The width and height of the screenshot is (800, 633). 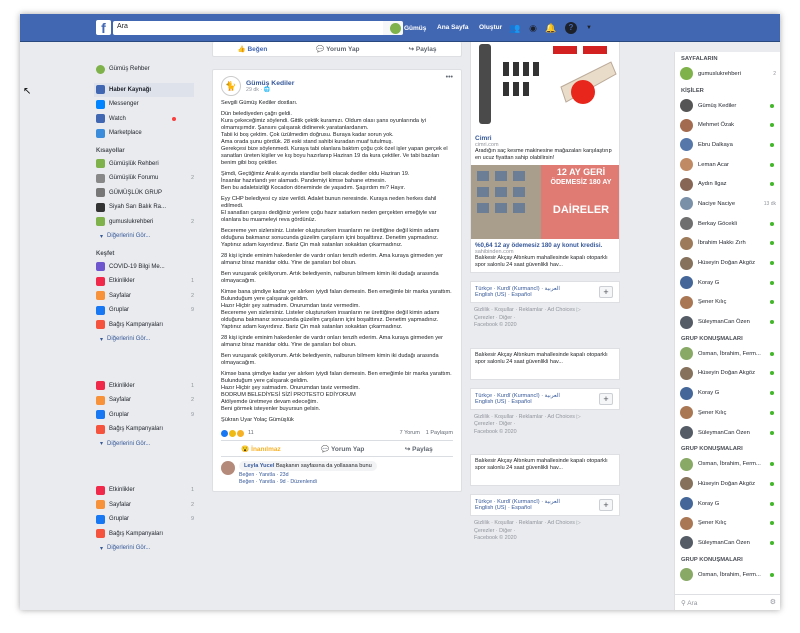 I want to click on like-button: 👍 Beğen, so click(x=253, y=49).